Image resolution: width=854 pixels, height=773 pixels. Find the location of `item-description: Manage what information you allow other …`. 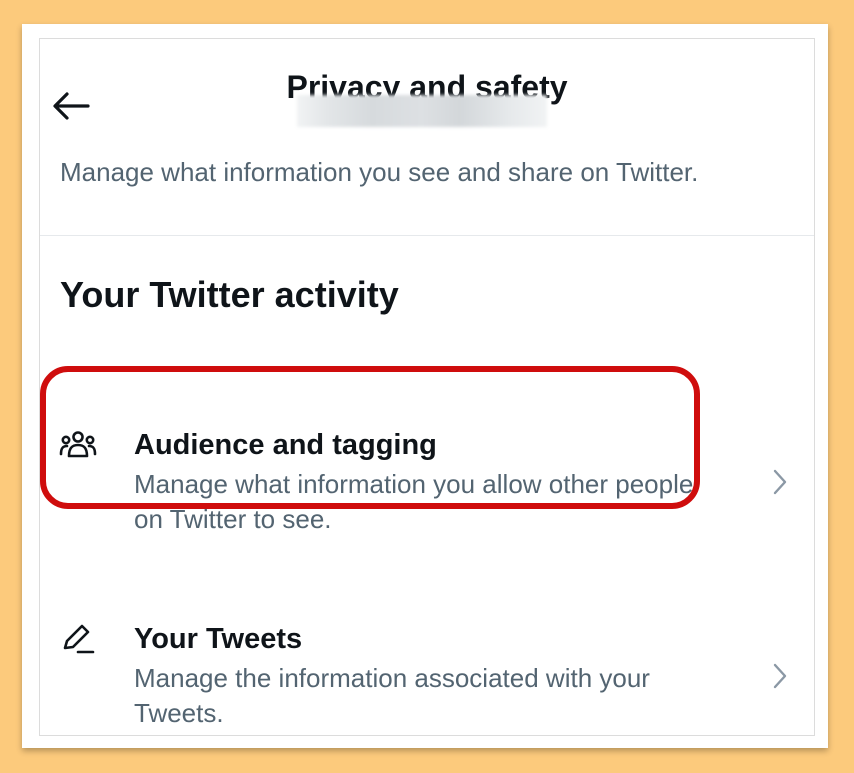

item-description: Manage what information you allow other … is located at coordinates (414, 501).